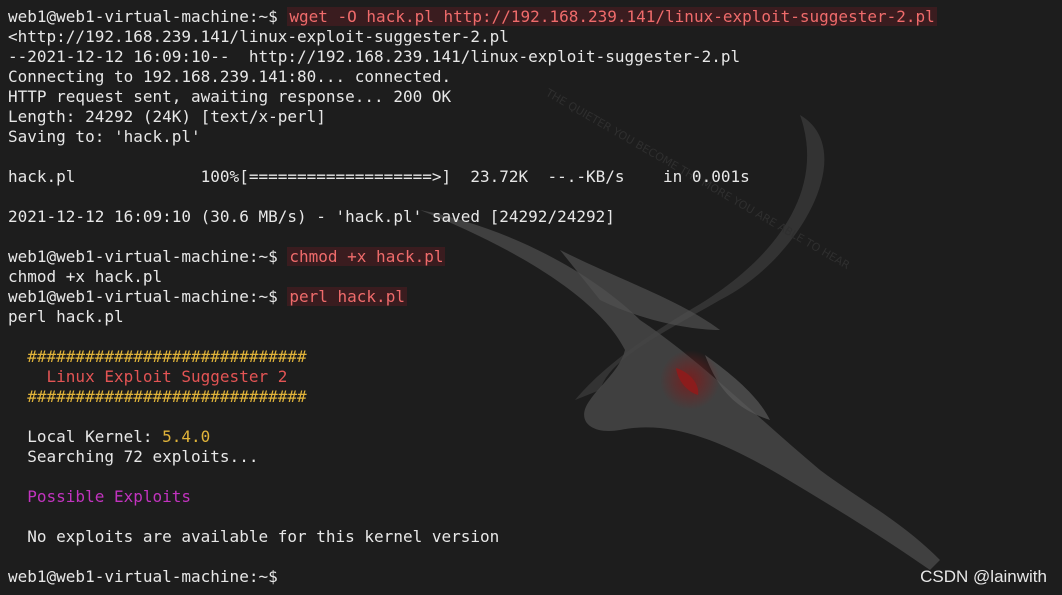  What do you see at coordinates (100, 496) in the screenshot?
I see `possible-exploits-heading: Possible Exploits` at bounding box center [100, 496].